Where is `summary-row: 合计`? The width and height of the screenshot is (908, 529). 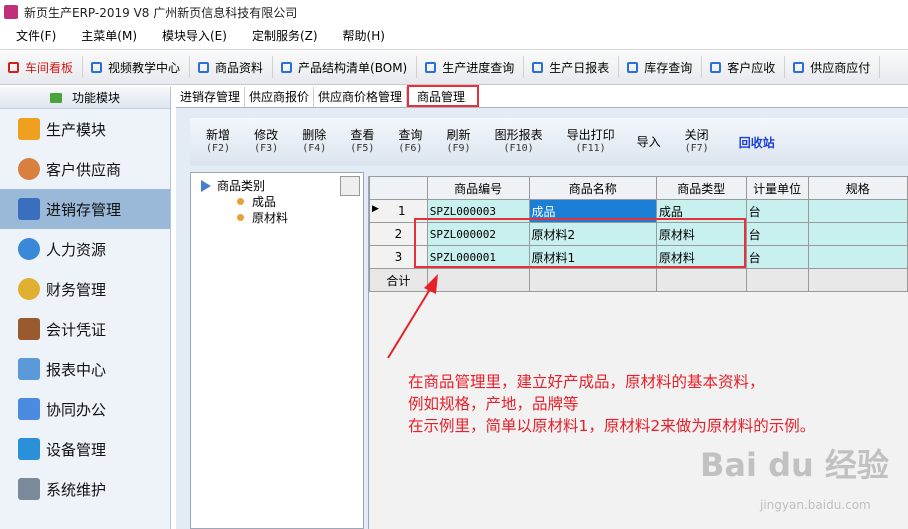
summary-row: 合计 is located at coordinates (638, 280).